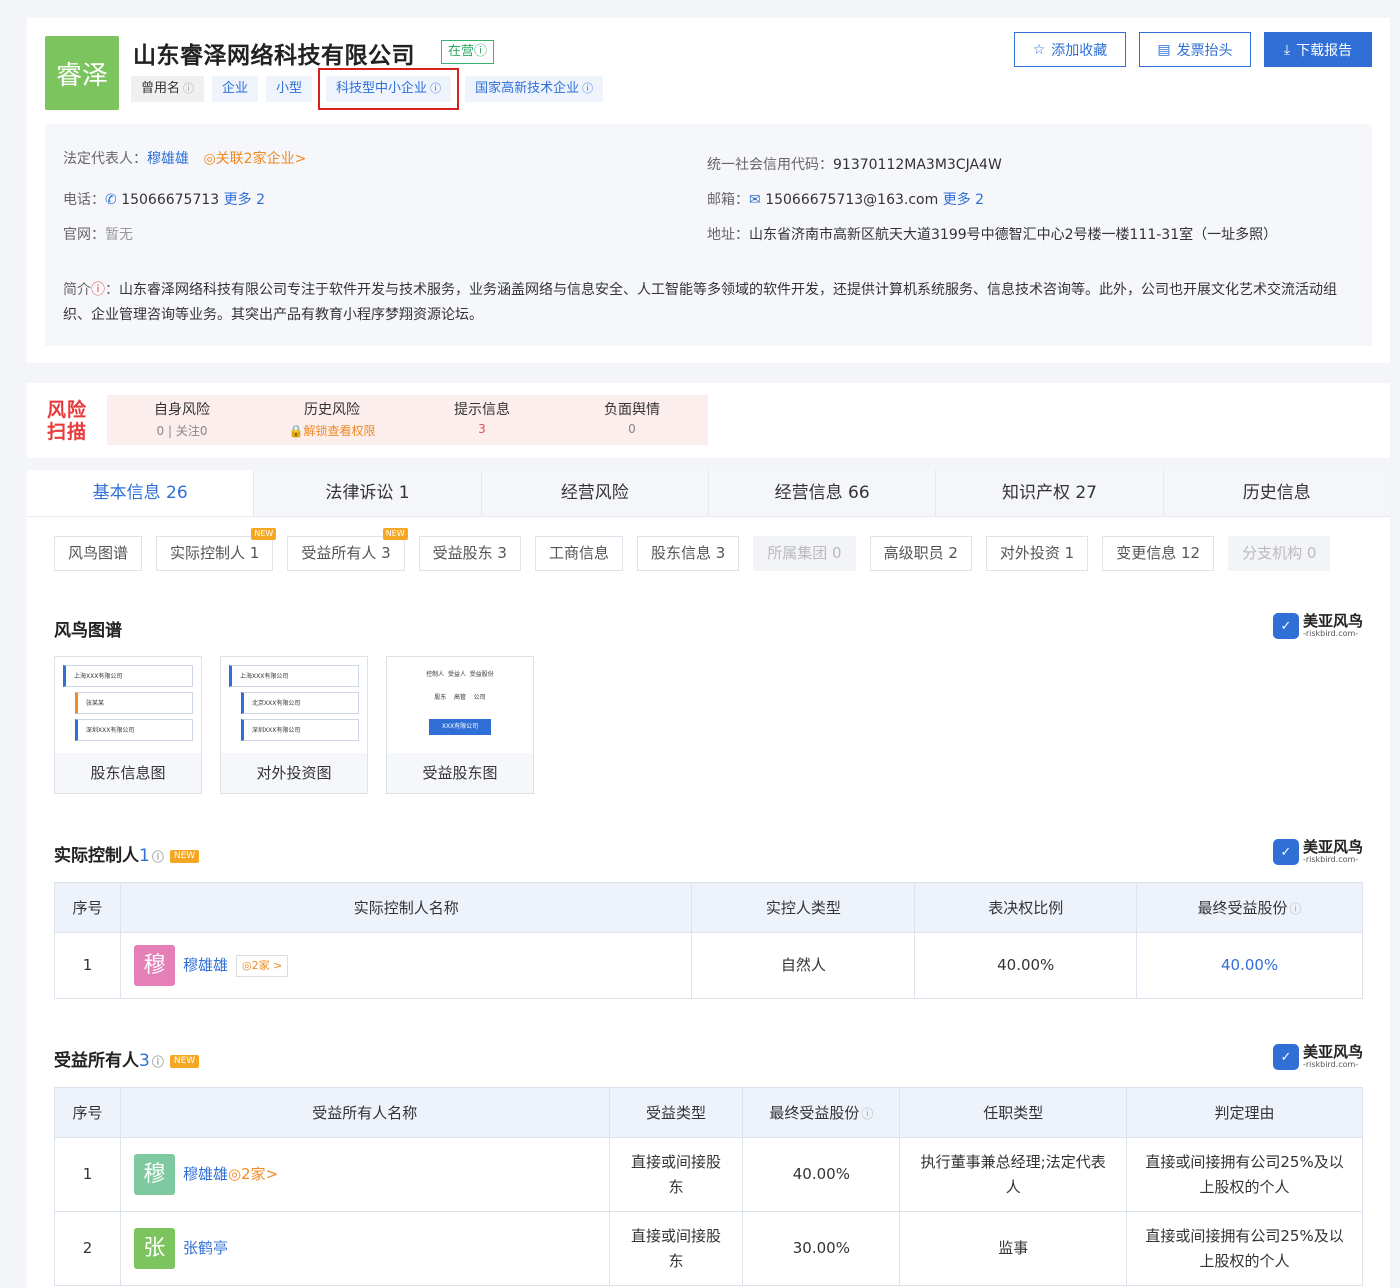 Image resolution: width=1400 pixels, height=1288 pixels. I want to click on subtab-shareholders: 股东信息 3, so click(688, 553).